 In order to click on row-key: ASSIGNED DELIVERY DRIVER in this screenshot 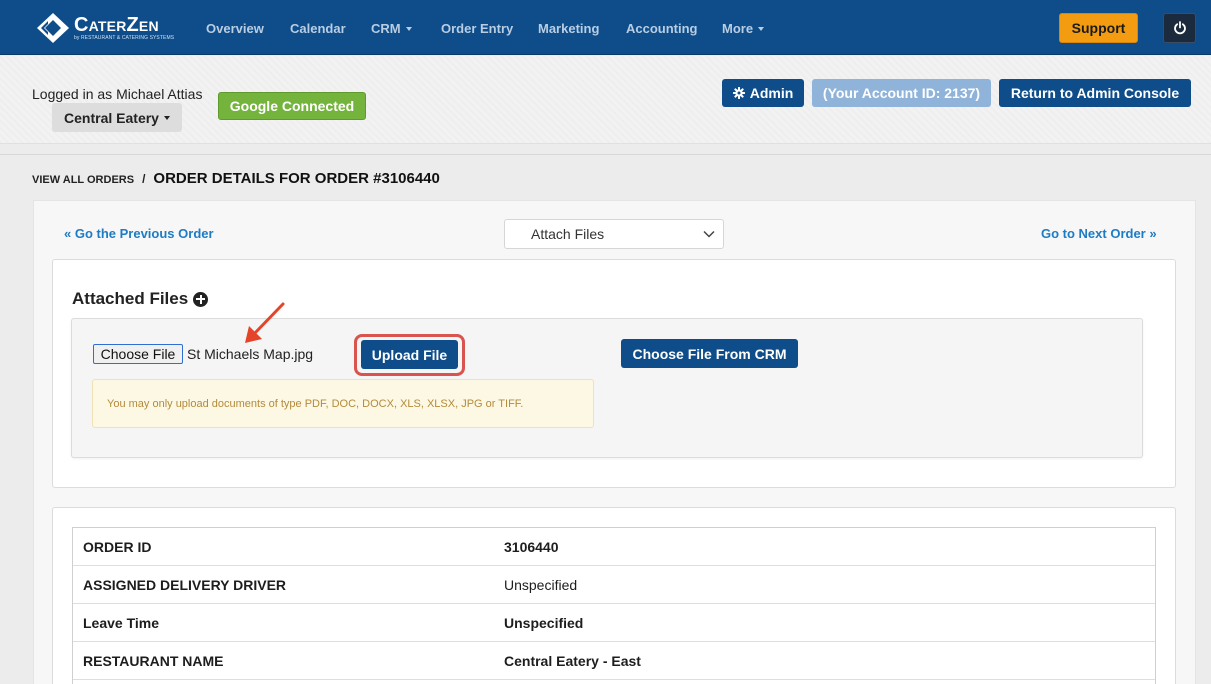, I will do `click(185, 585)`.